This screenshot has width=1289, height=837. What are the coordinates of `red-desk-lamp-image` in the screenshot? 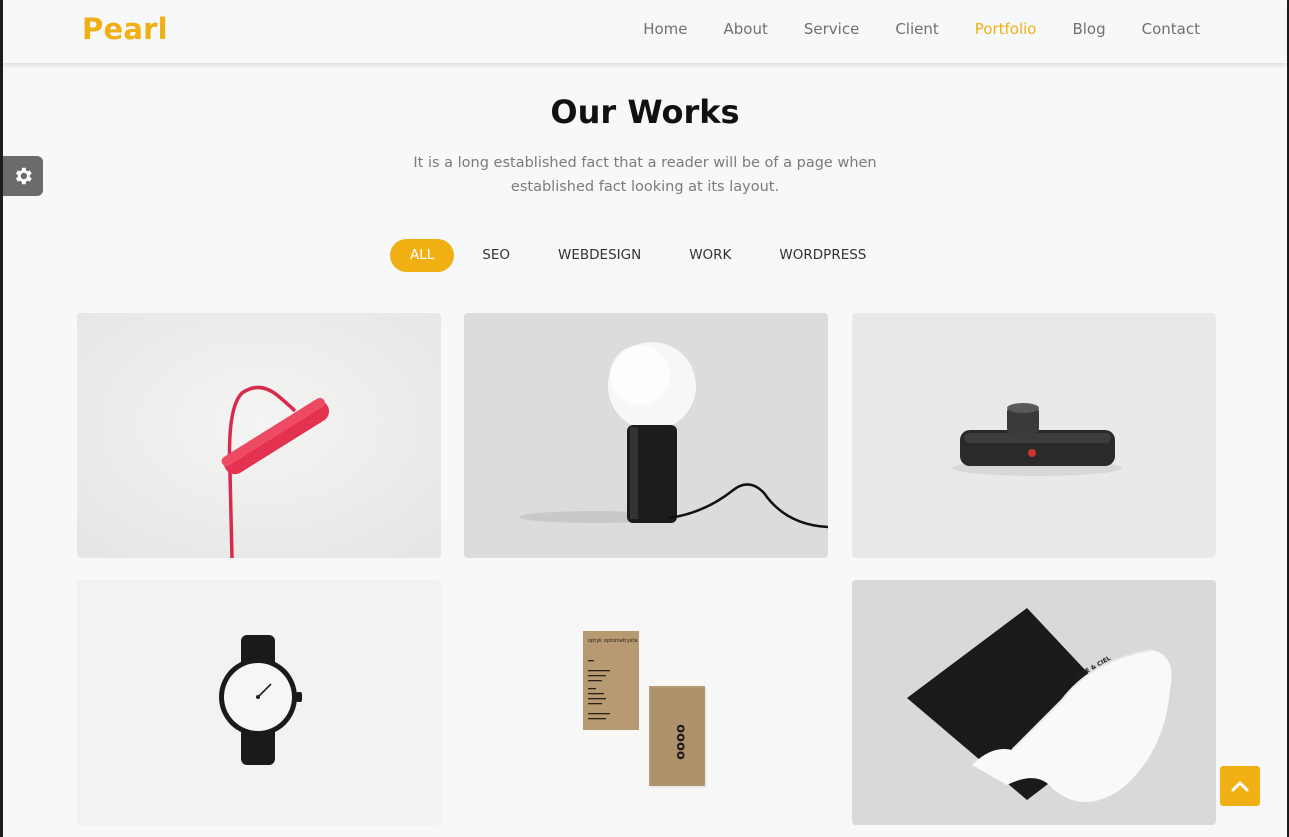 It's located at (259, 435).